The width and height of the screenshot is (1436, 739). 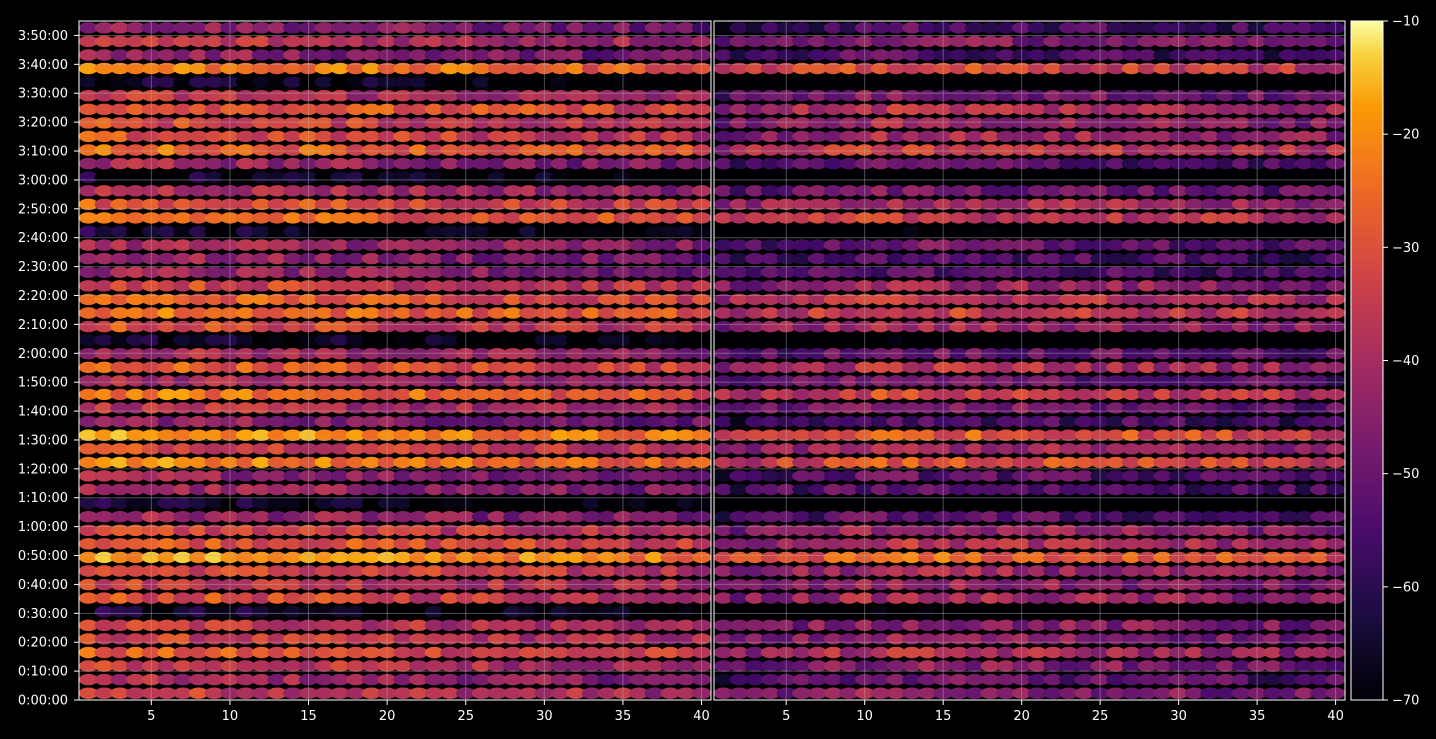 What do you see at coordinates (1405, 474) in the screenshot?
I see `colorbar-tick-label: −50` at bounding box center [1405, 474].